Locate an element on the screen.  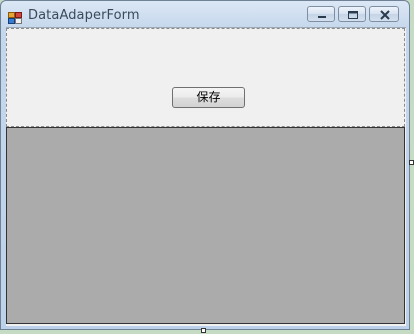
title-bar: DataAdaperForm is located at coordinates (205, 15).